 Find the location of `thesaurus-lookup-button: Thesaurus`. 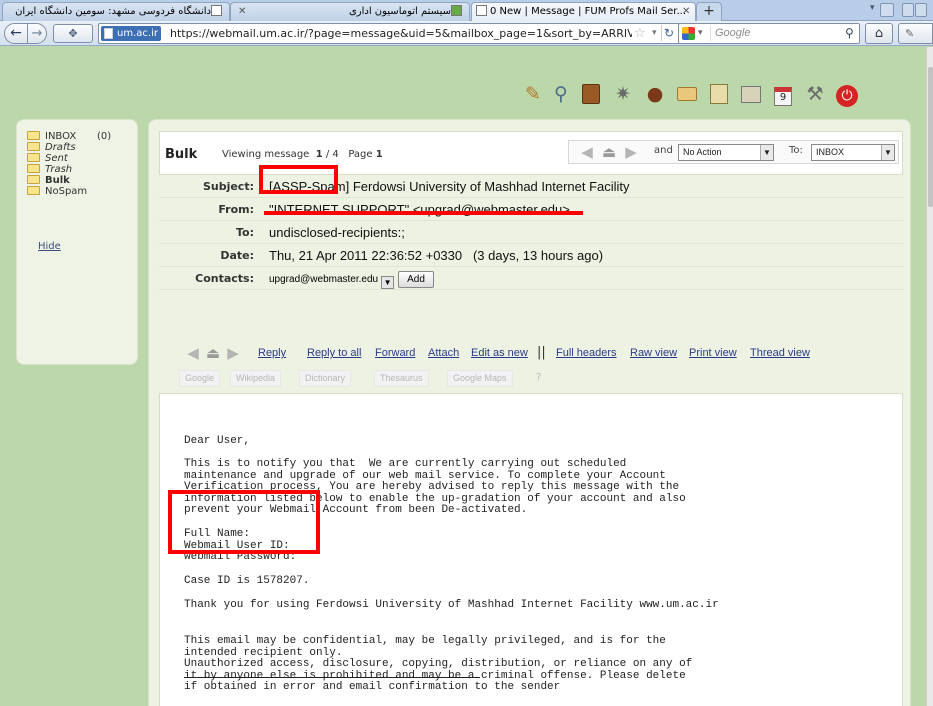

thesaurus-lookup-button: Thesaurus is located at coordinates (401, 378).